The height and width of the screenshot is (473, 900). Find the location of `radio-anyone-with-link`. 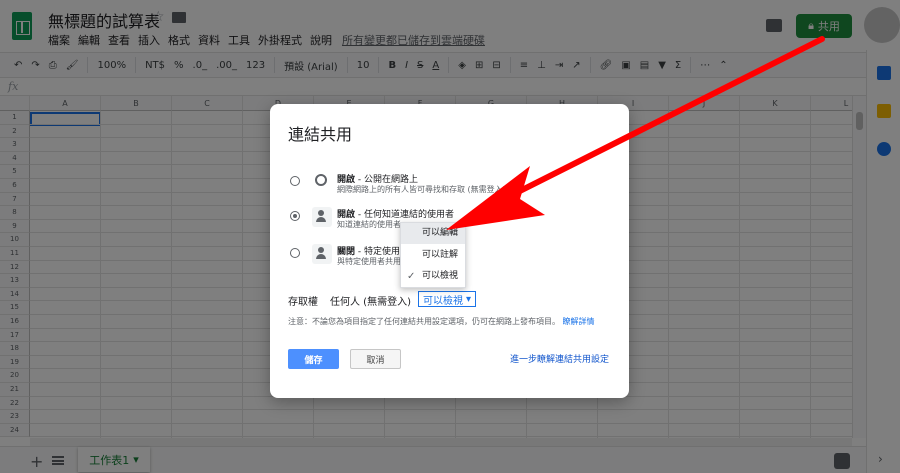

radio-anyone-with-link is located at coordinates (295, 216).